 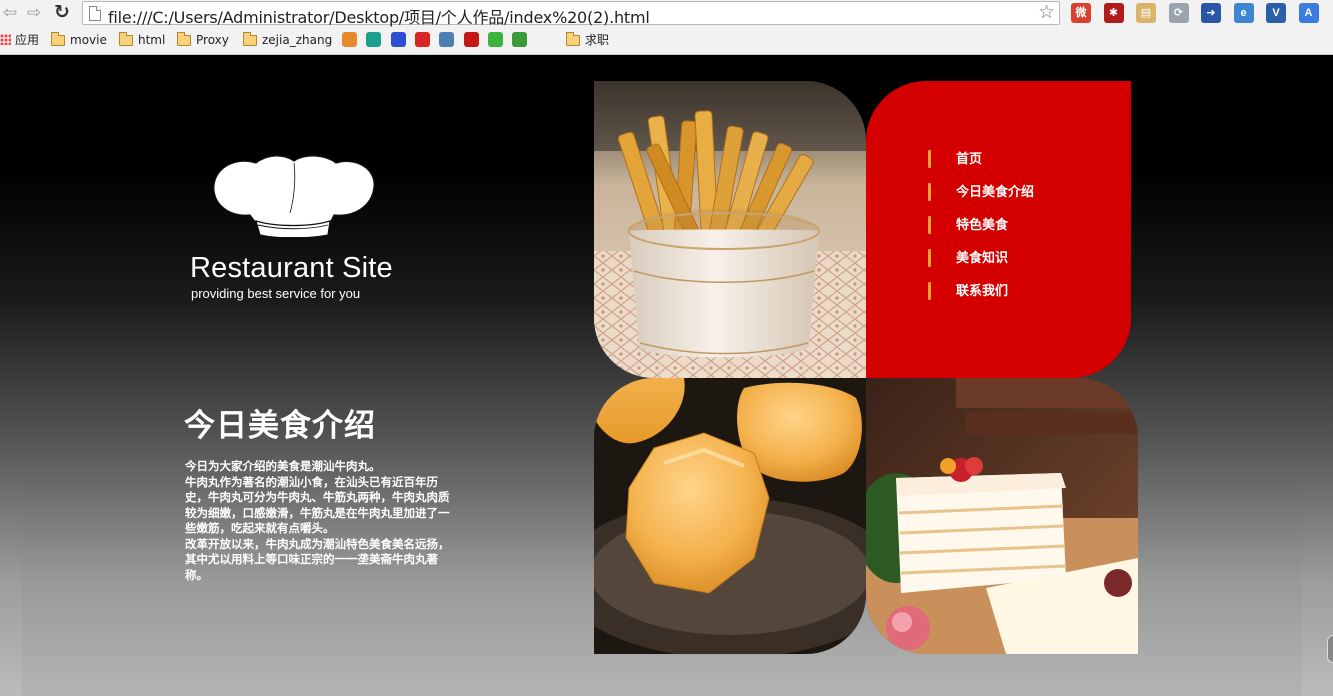 I want to click on bookmark-folder-html: html, so click(x=142, y=40).